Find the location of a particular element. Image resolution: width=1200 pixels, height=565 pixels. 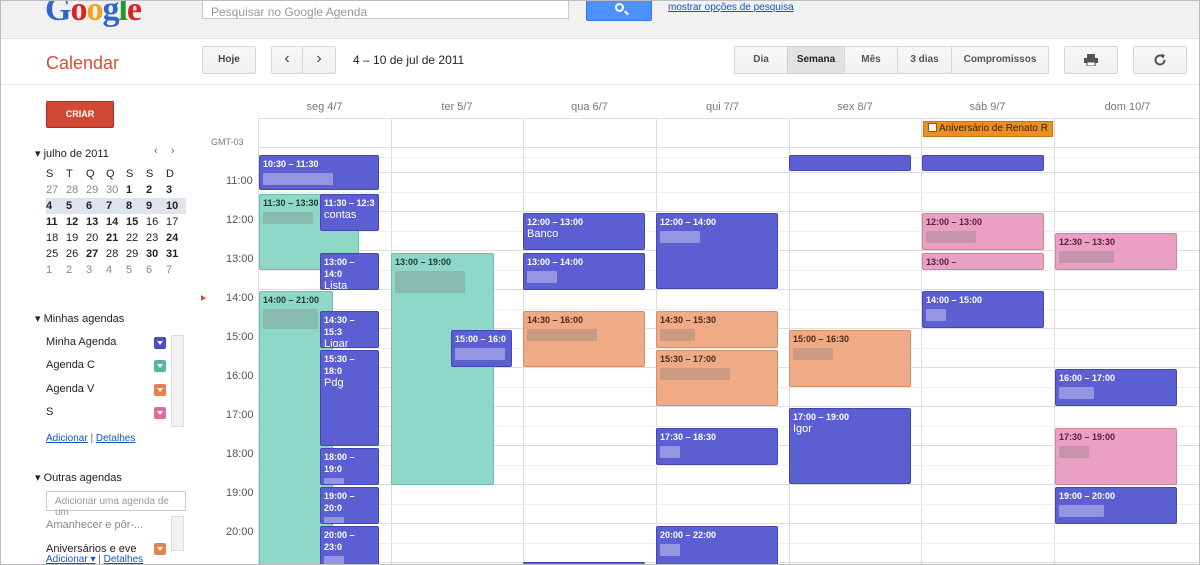

event: 12:00 – 14:00 is located at coordinates (717, 251).